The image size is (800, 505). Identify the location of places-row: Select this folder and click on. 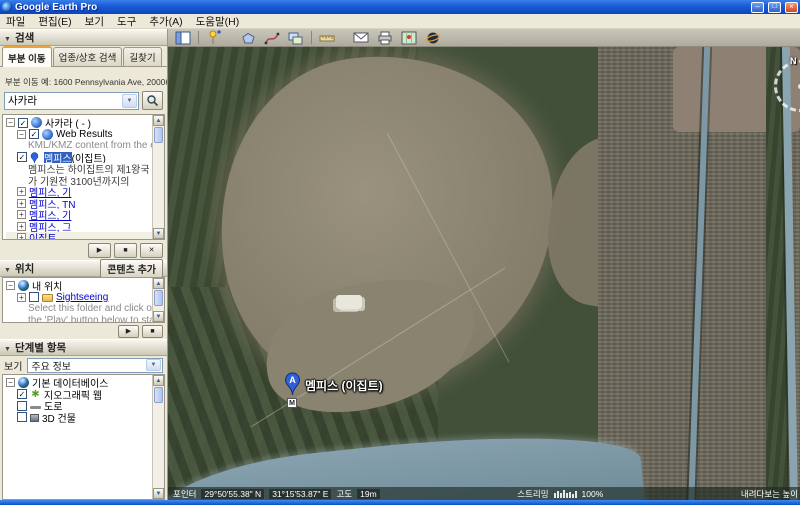
(79, 309).